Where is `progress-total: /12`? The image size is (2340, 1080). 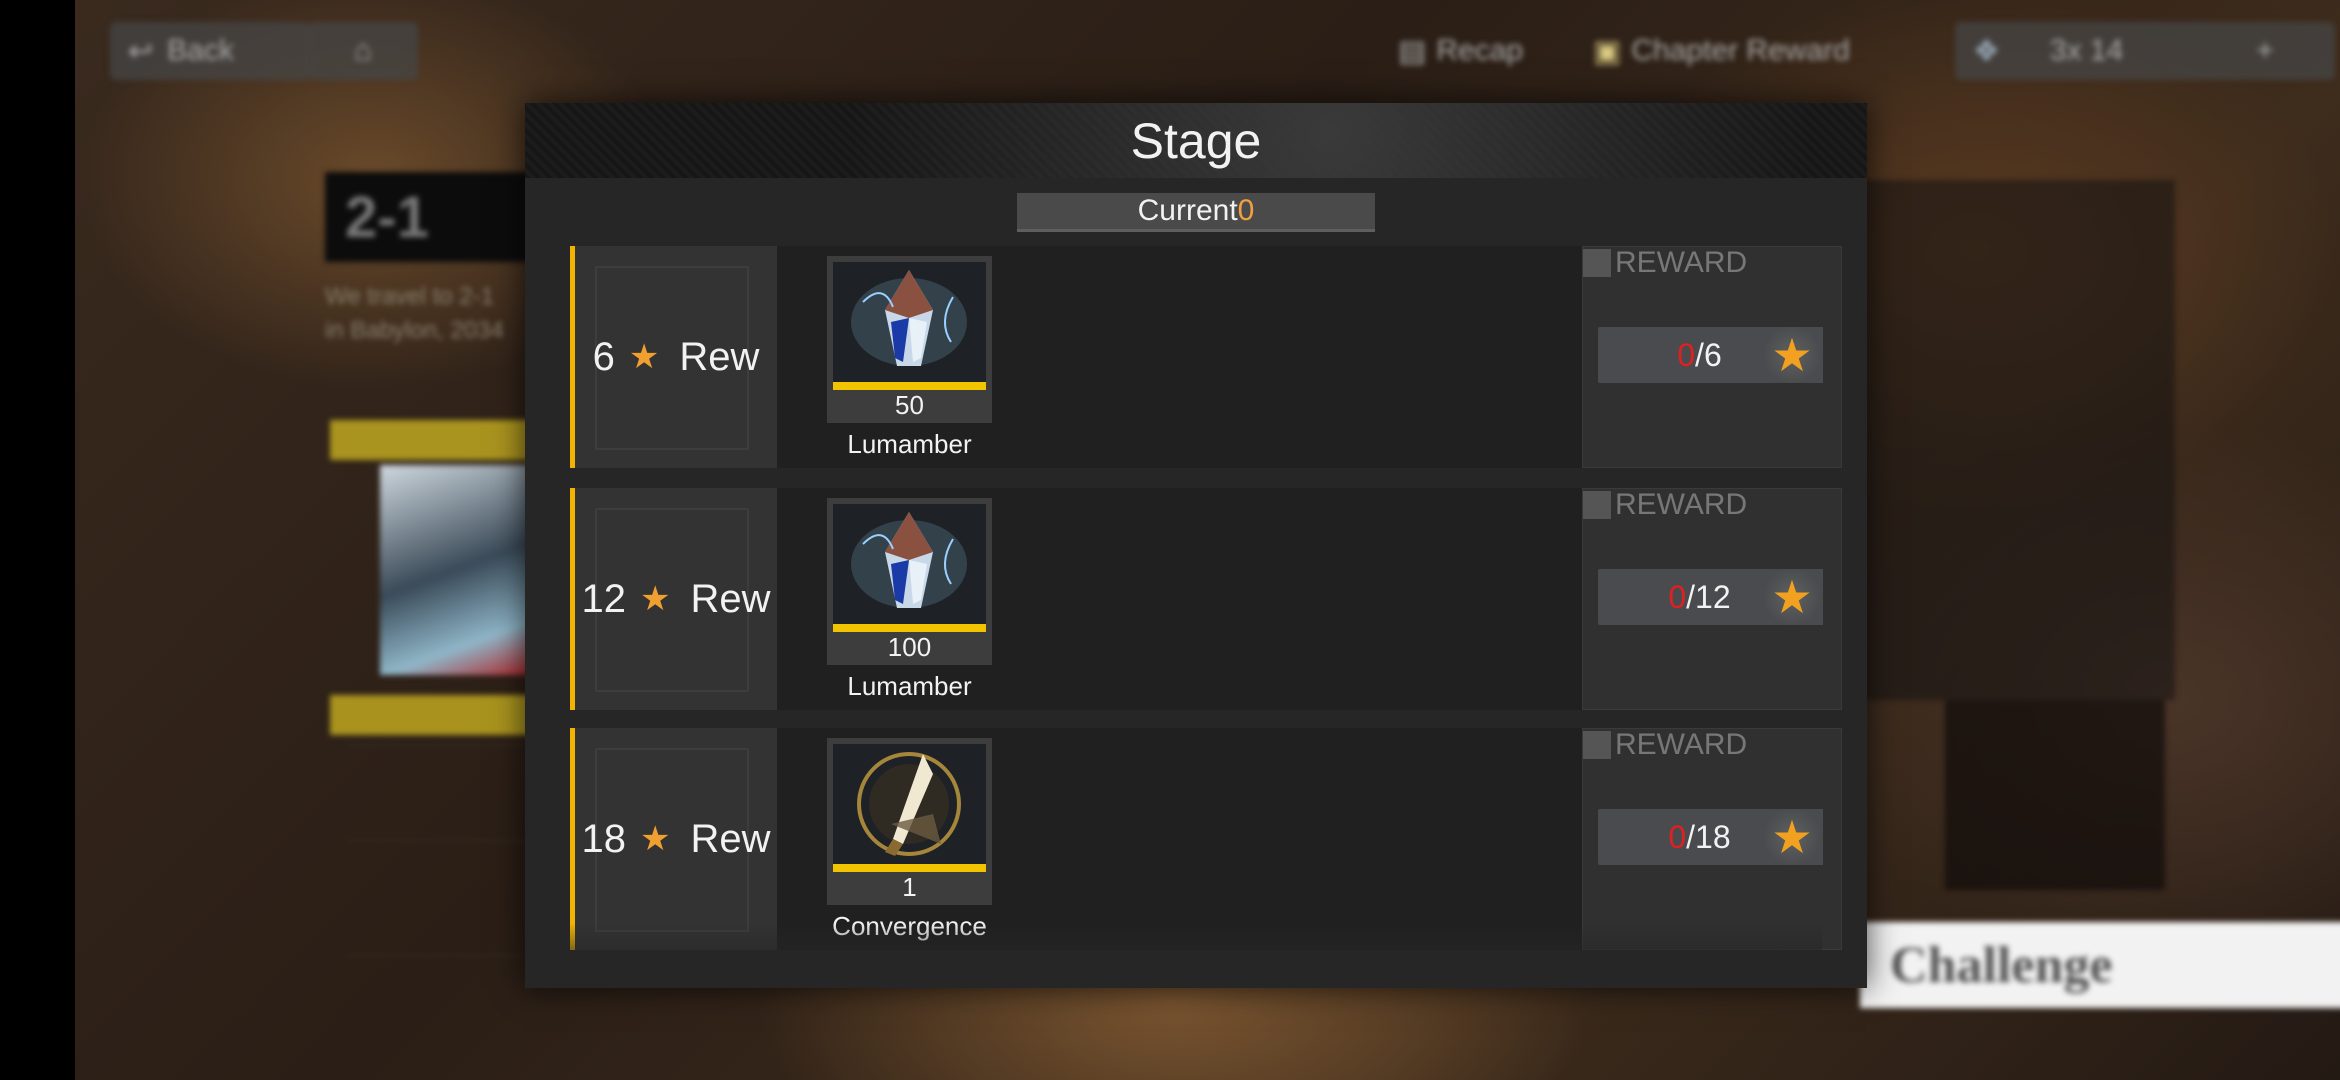 progress-total: /12 is located at coordinates (1708, 596).